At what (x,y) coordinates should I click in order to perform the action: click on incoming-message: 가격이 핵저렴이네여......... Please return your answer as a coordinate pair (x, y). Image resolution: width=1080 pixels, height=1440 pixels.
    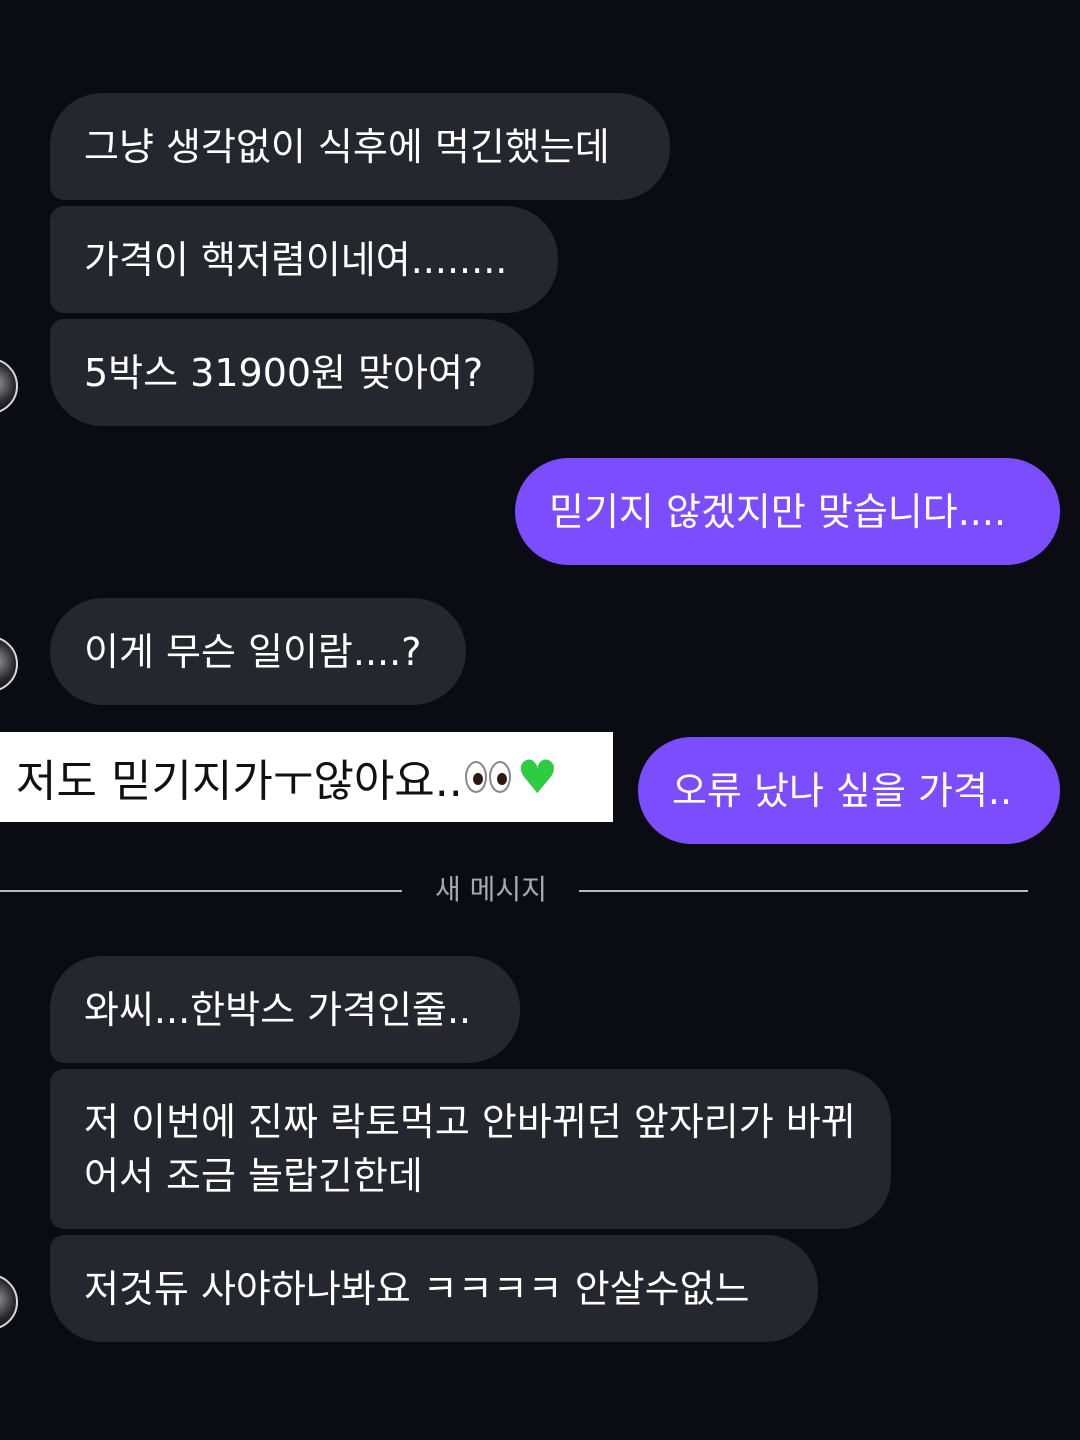
    Looking at the image, I should click on (304, 259).